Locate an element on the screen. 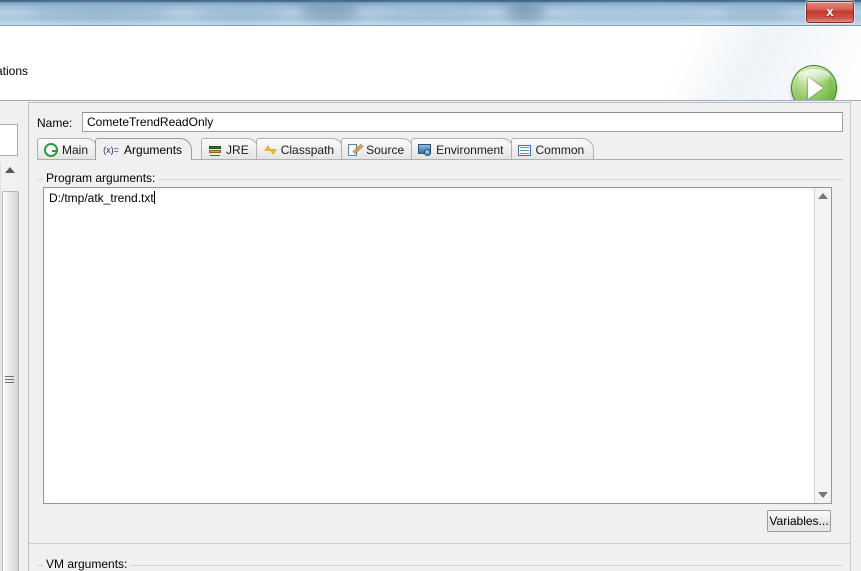 The image size is (861, 571). window-titlebar: x is located at coordinates (430, 13).